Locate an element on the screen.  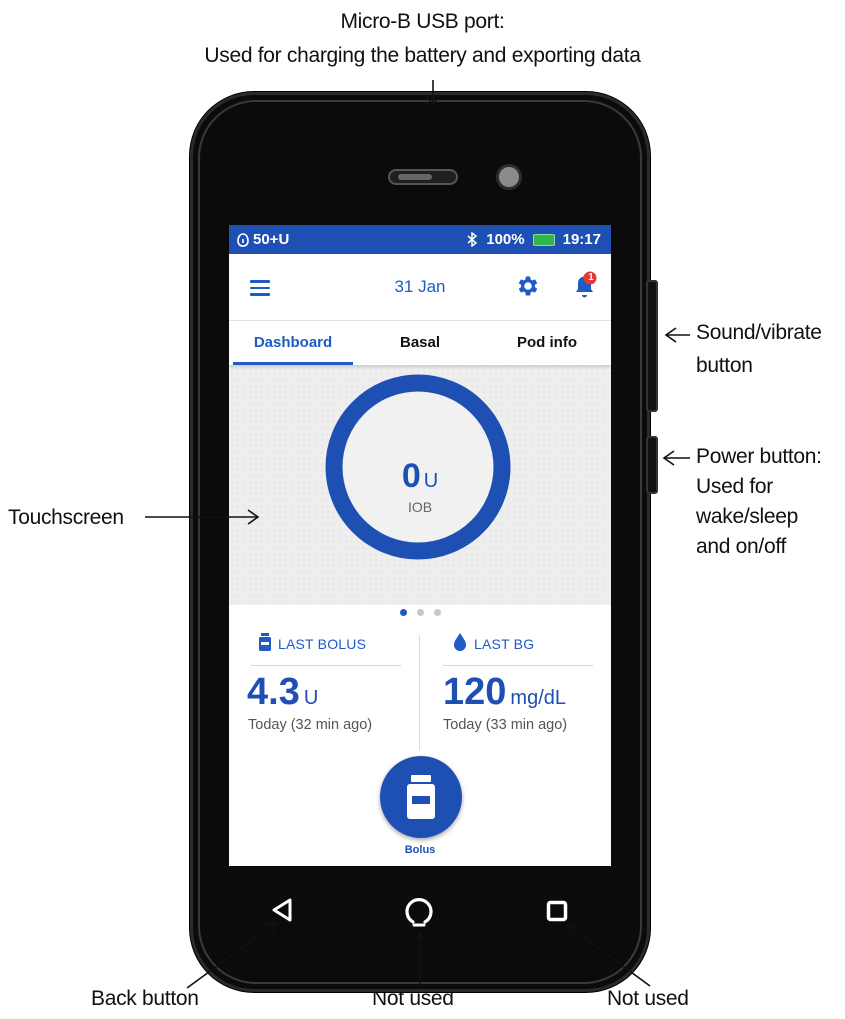
power-button-callout-line2: Used for is located at coordinates (734, 486).